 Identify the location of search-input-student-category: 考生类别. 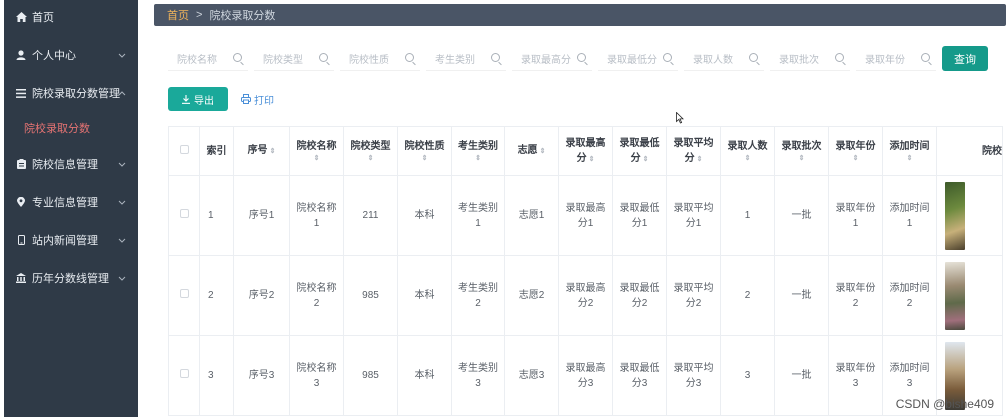
(466, 59).